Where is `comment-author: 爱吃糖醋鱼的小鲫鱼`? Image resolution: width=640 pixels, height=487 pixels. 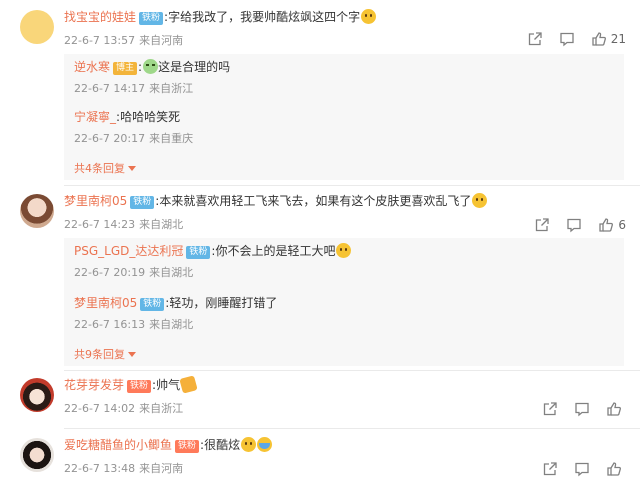
comment-author: 爱吃糖醋鱼的小鲫鱼 is located at coordinates (118, 445).